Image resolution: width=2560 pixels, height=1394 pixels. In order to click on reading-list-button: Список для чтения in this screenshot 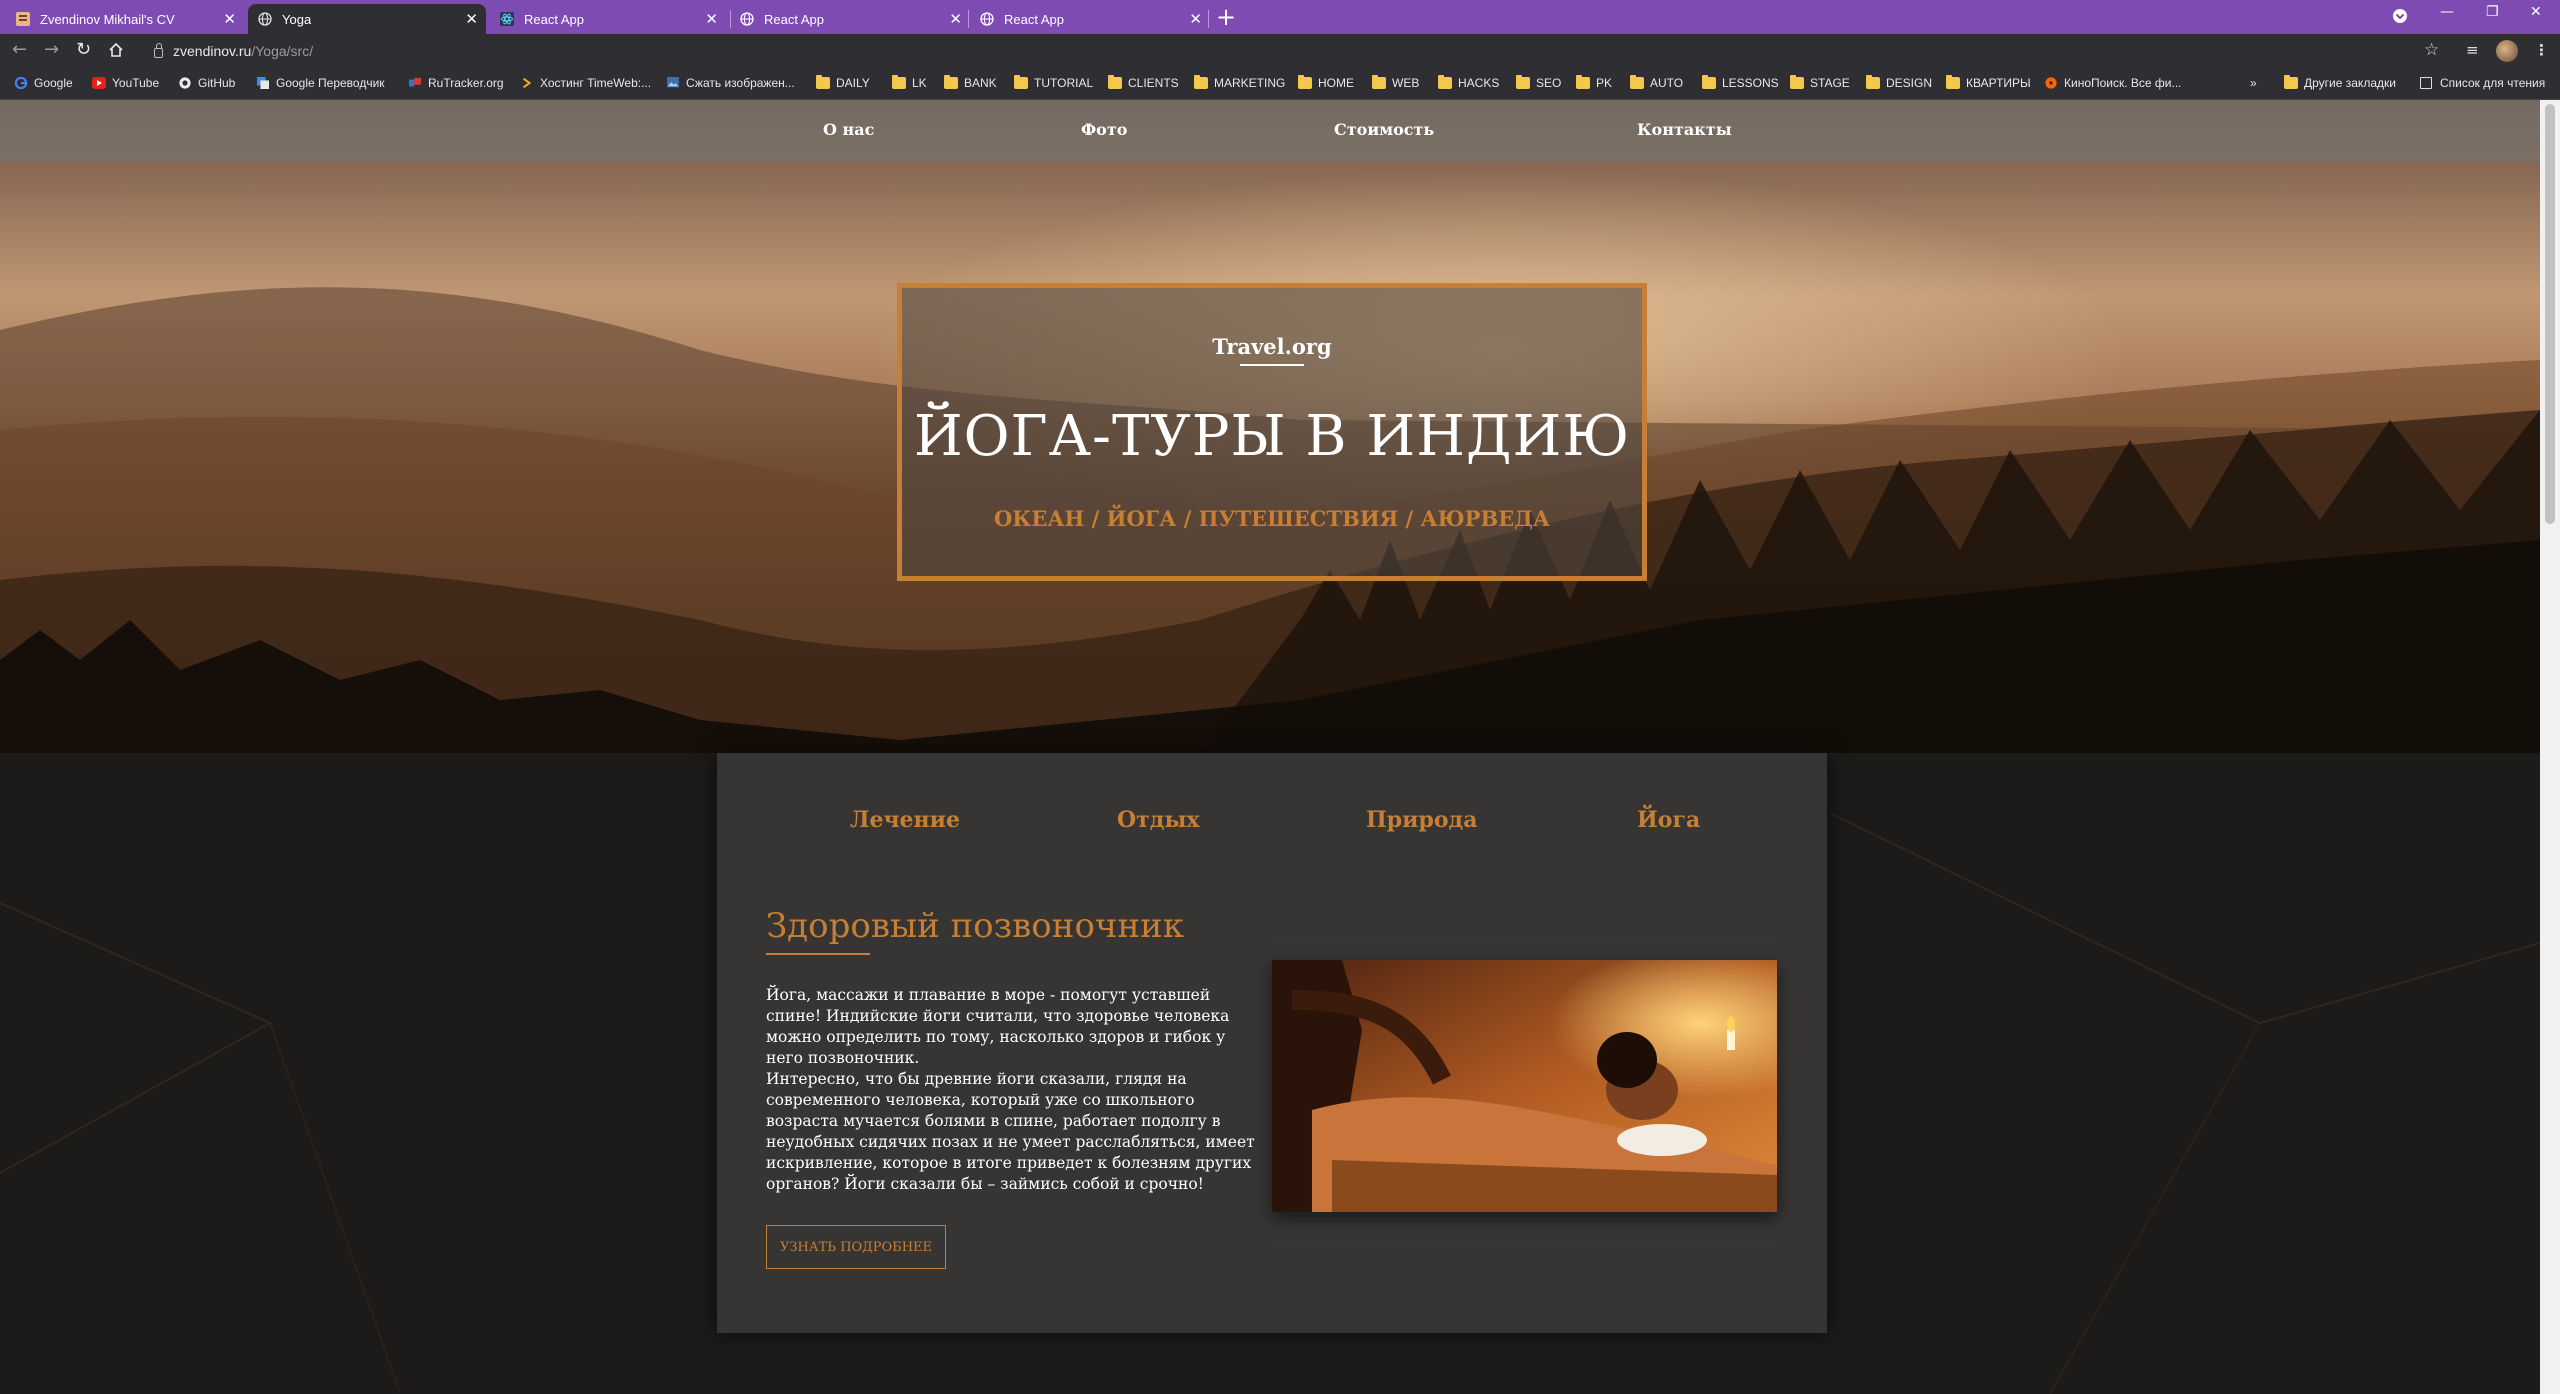, I will do `click(2482, 83)`.